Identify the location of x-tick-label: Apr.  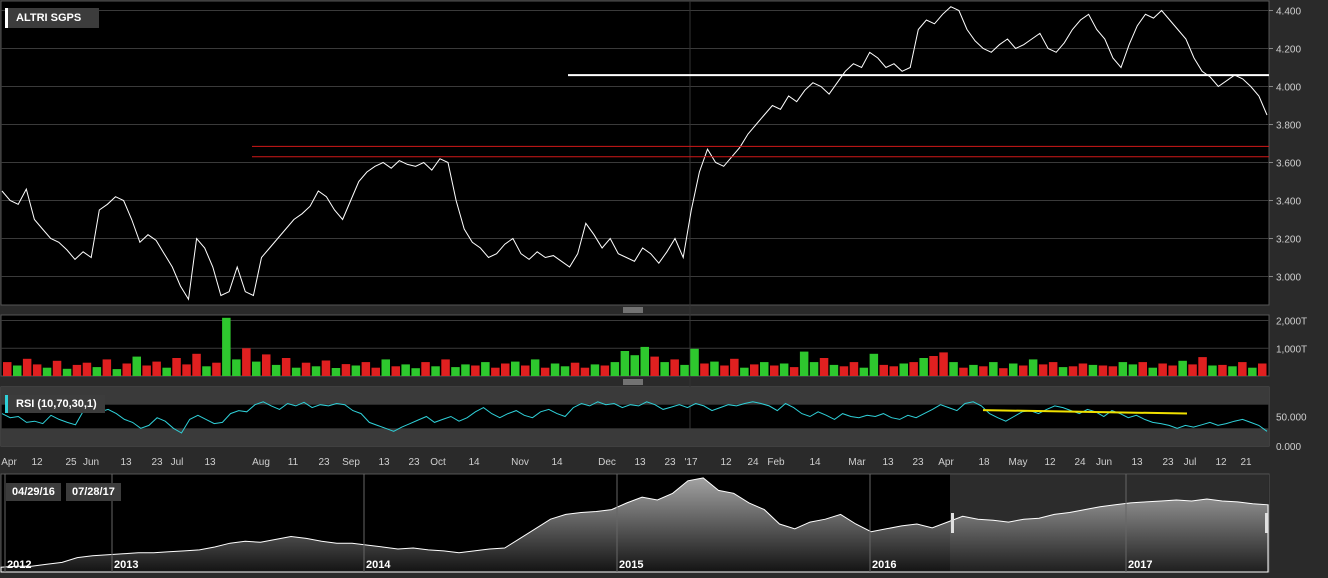
(946, 462).